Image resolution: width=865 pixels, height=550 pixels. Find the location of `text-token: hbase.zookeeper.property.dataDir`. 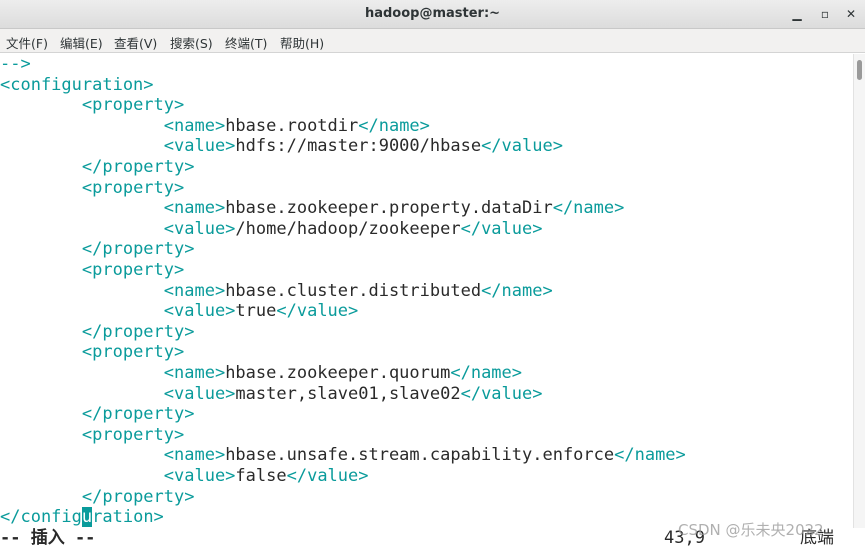

text-token: hbase.zookeeper.property.dataDir is located at coordinates (389, 208).